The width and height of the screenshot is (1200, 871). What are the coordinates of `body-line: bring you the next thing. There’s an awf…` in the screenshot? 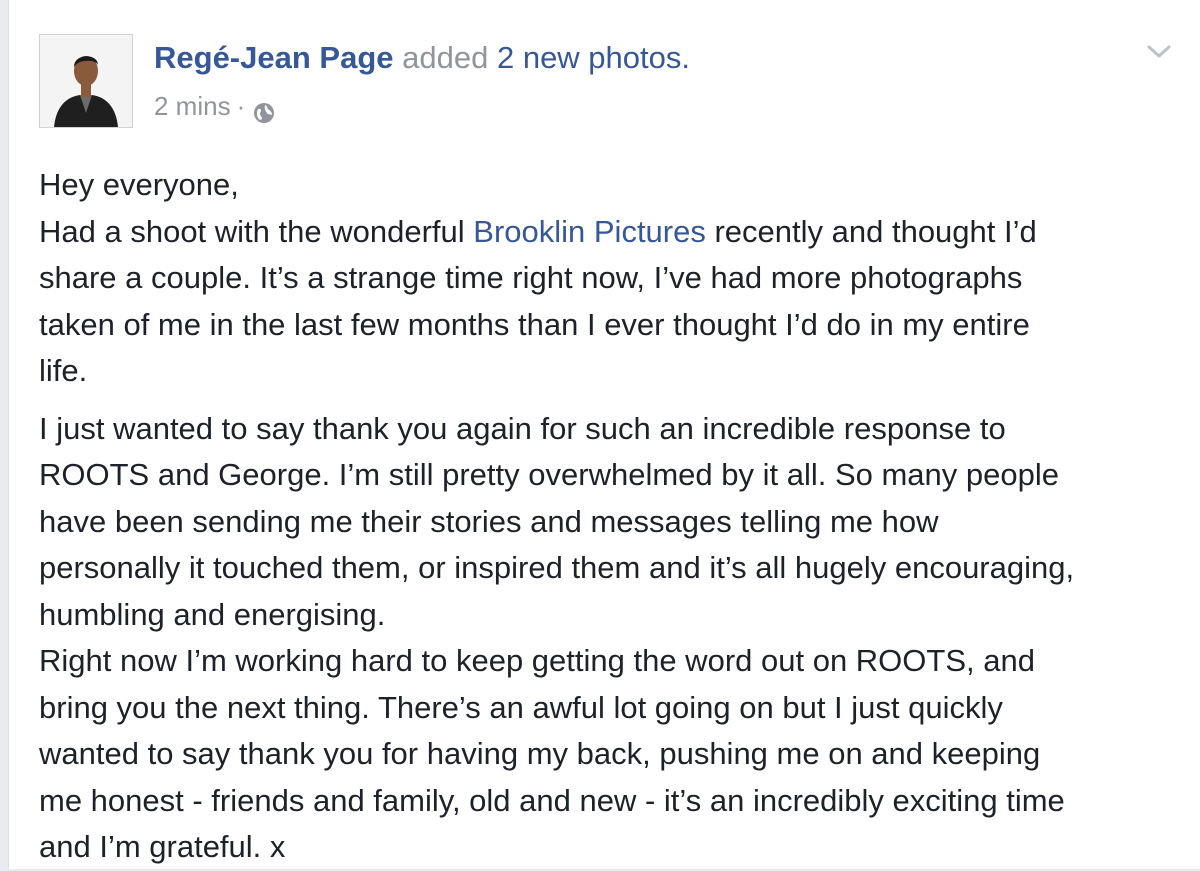 It's located at (521, 707).